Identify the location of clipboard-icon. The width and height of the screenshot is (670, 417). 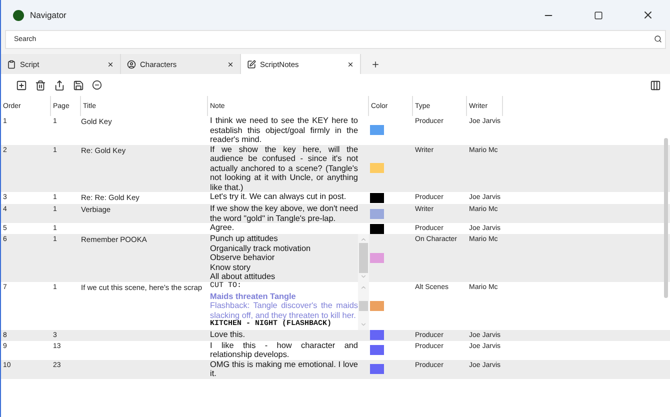
(11, 64).